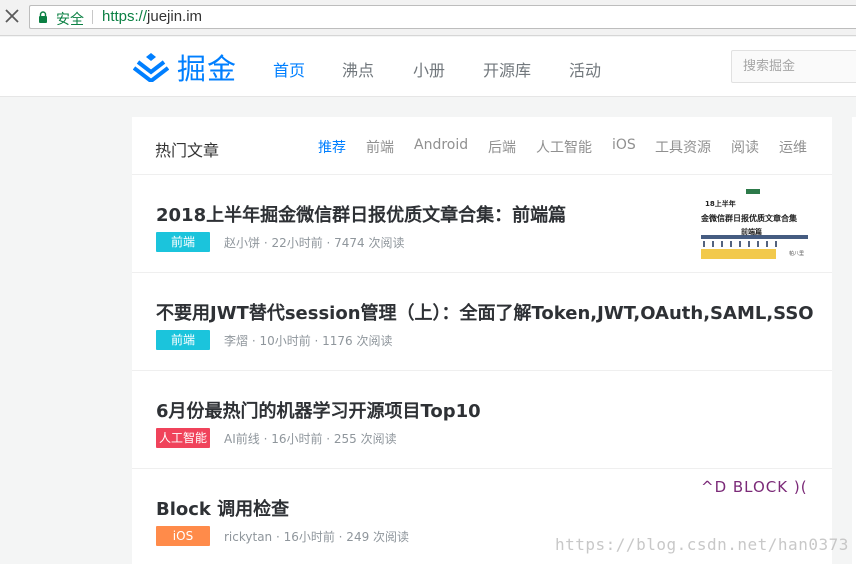 The width and height of the screenshot is (856, 564). What do you see at coordinates (380, 147) in the screenshot?
I see `tab-frontend: 前端` at bounding box center [380, 147].